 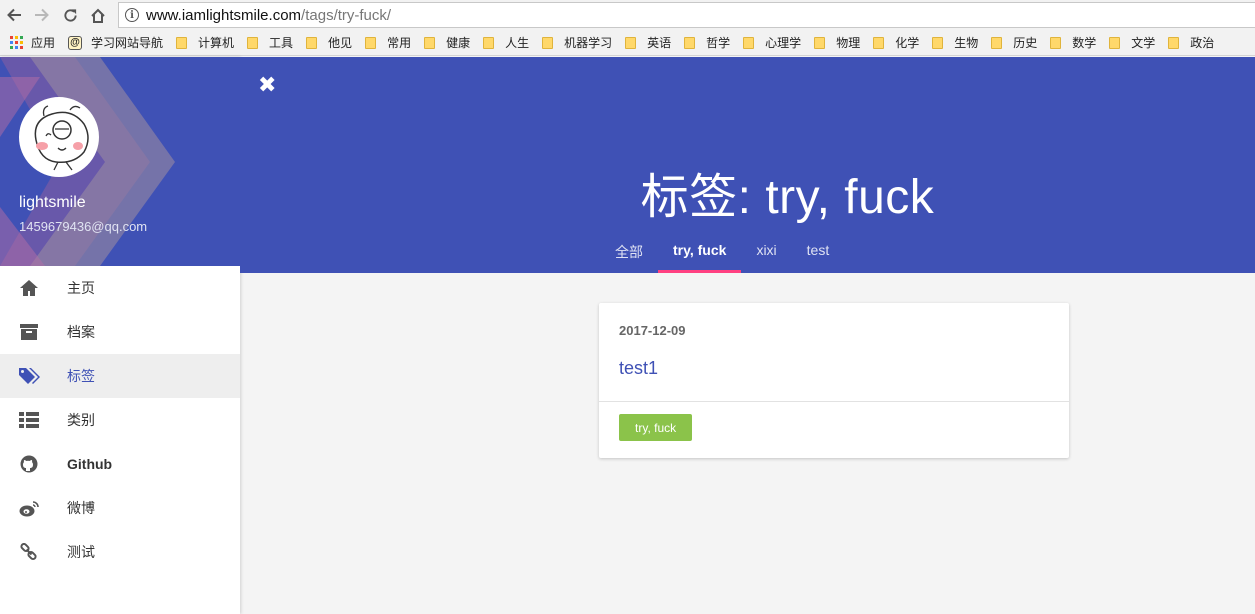 I want to click on bookmark-folder: 人生, so click(x=512, y=42).